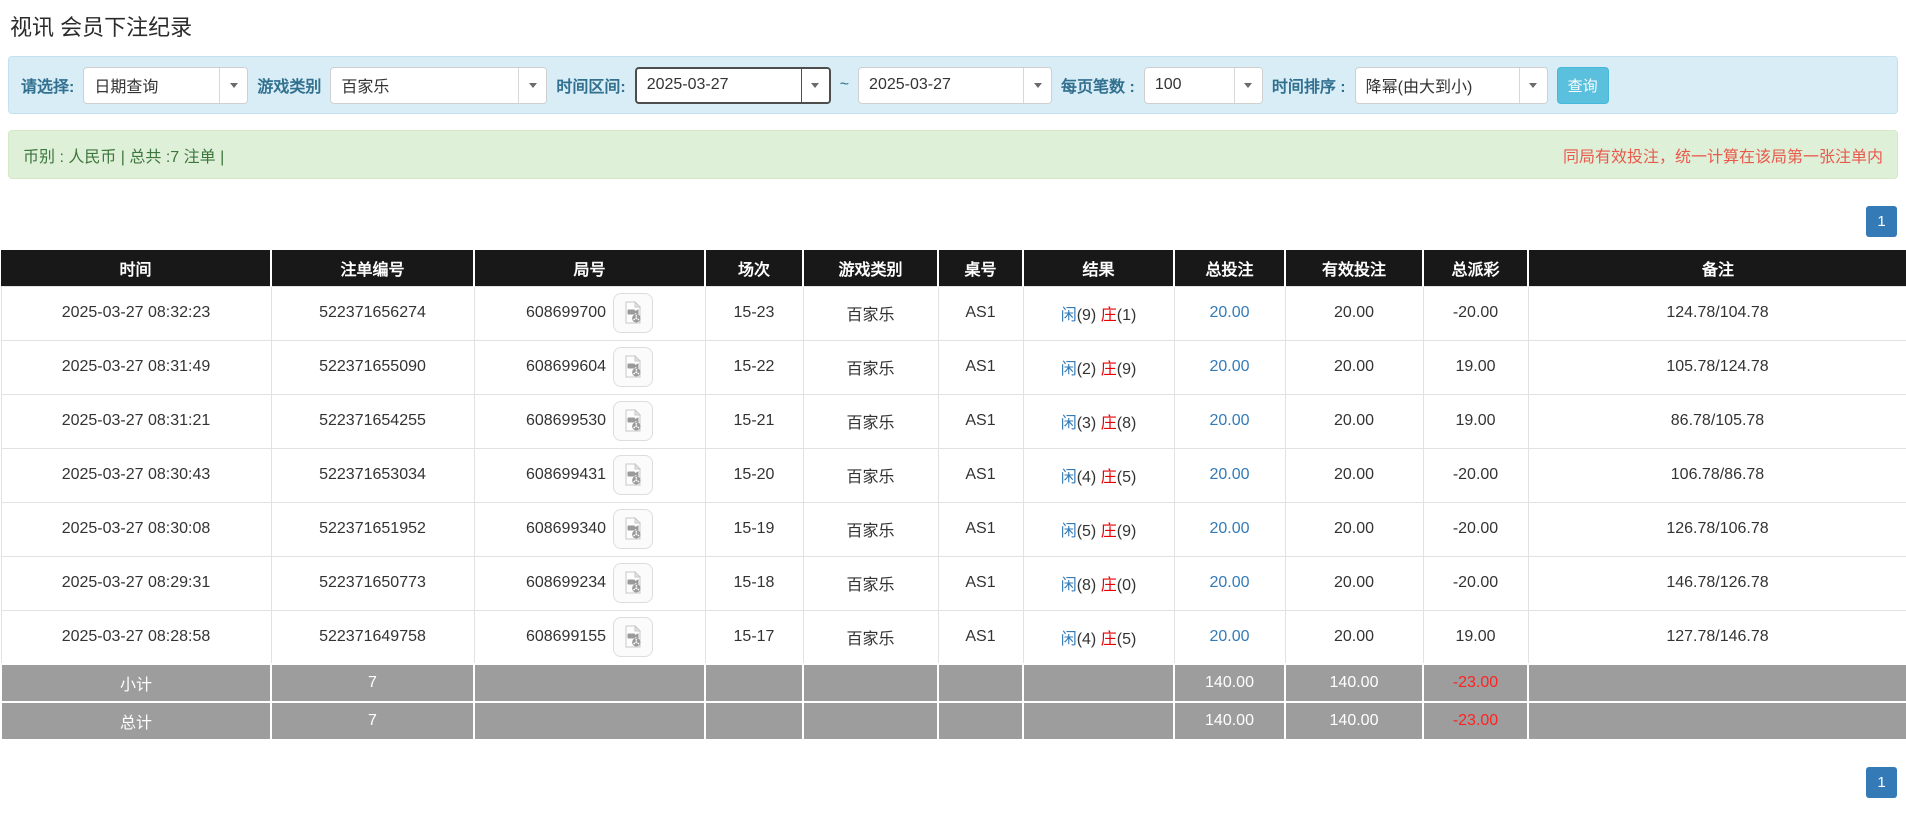 The image size is (1906, 815). I want to click on time-sort-value: 降幂(由大到小), so click(1419, 87).